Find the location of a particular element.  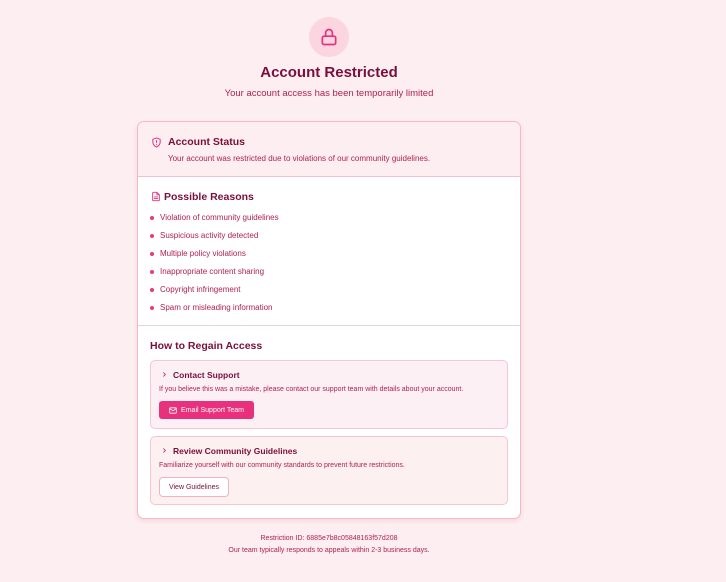

mail-icon is located at coordinates (173, 410).